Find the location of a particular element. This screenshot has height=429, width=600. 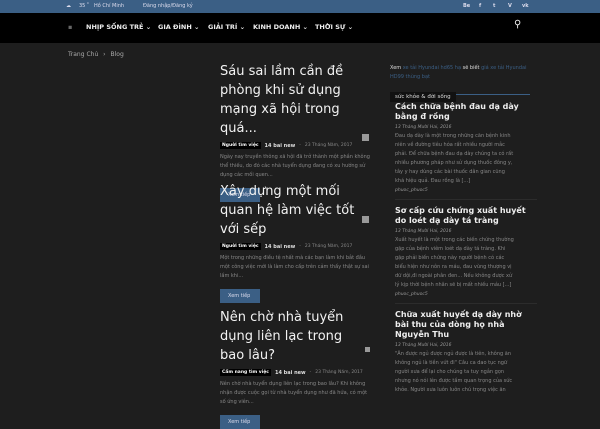

section-title: sức khỏe & đời sống is located at coordinates (423, 97).